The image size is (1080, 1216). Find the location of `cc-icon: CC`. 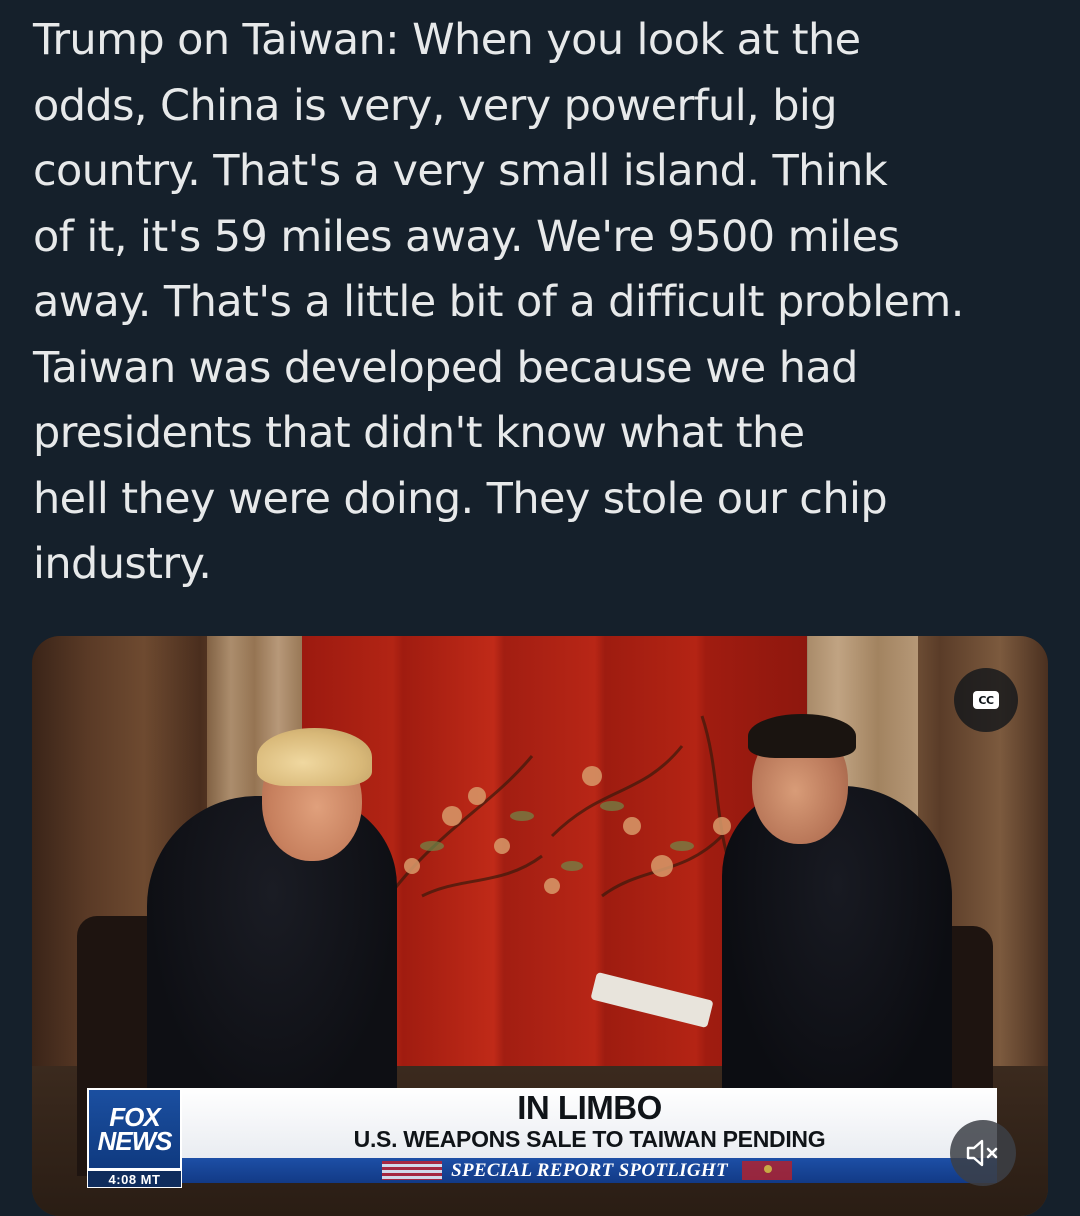

cc-icon: CC is located at coordinates (986, 700).